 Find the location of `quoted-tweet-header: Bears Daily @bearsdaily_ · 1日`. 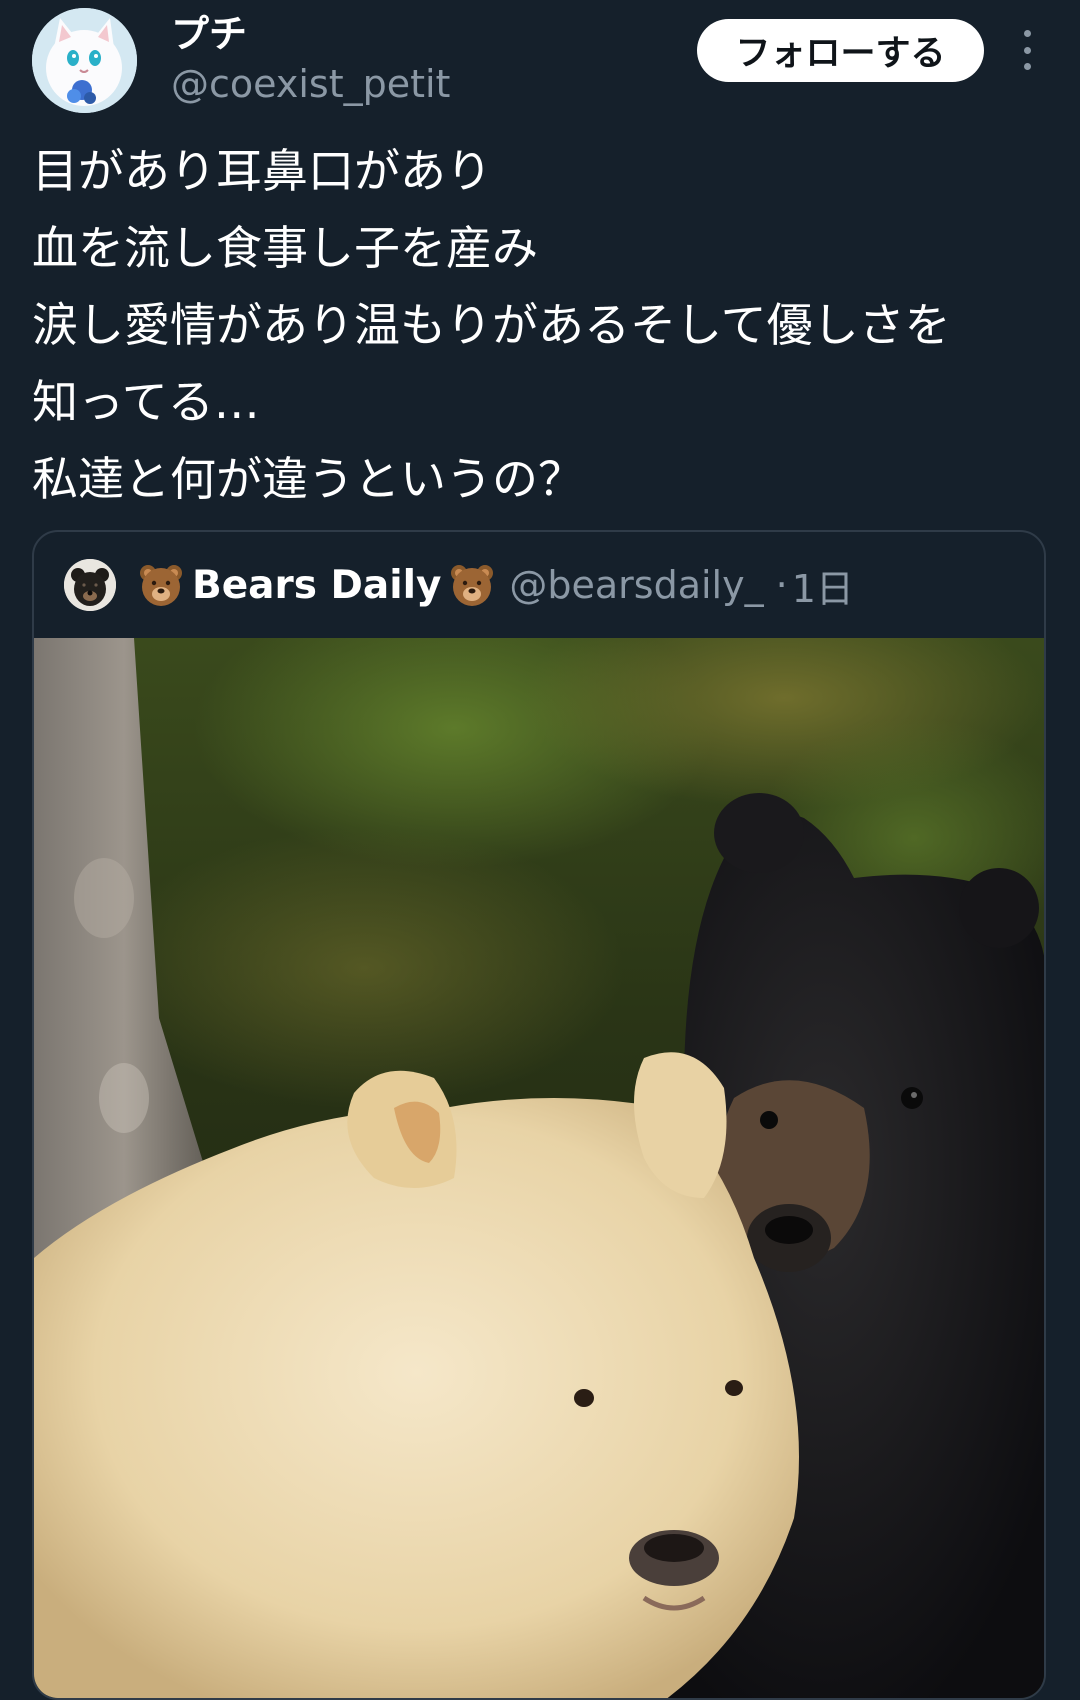

quoted-tweet-header: Bears Daily @bearsdaily_ · 1日 is located at coordinates (539, 585).